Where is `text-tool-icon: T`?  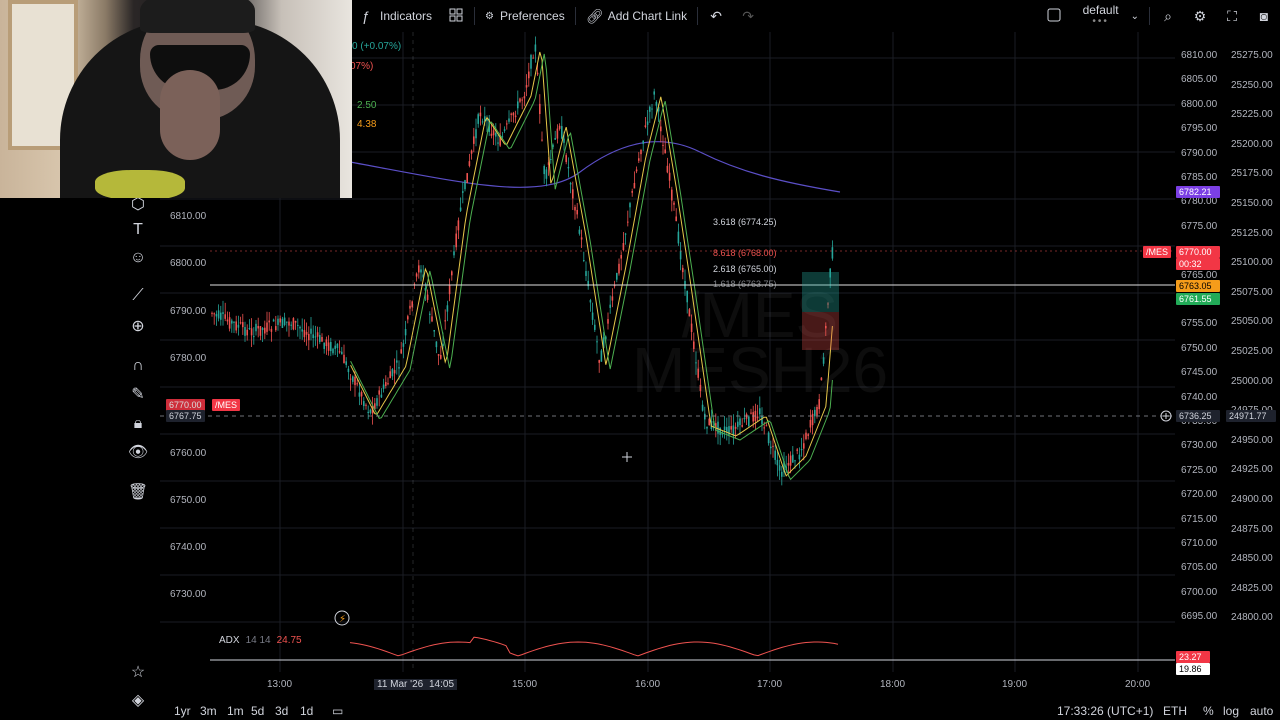 text-tool-icon: T is located at coordinates (138, 230).